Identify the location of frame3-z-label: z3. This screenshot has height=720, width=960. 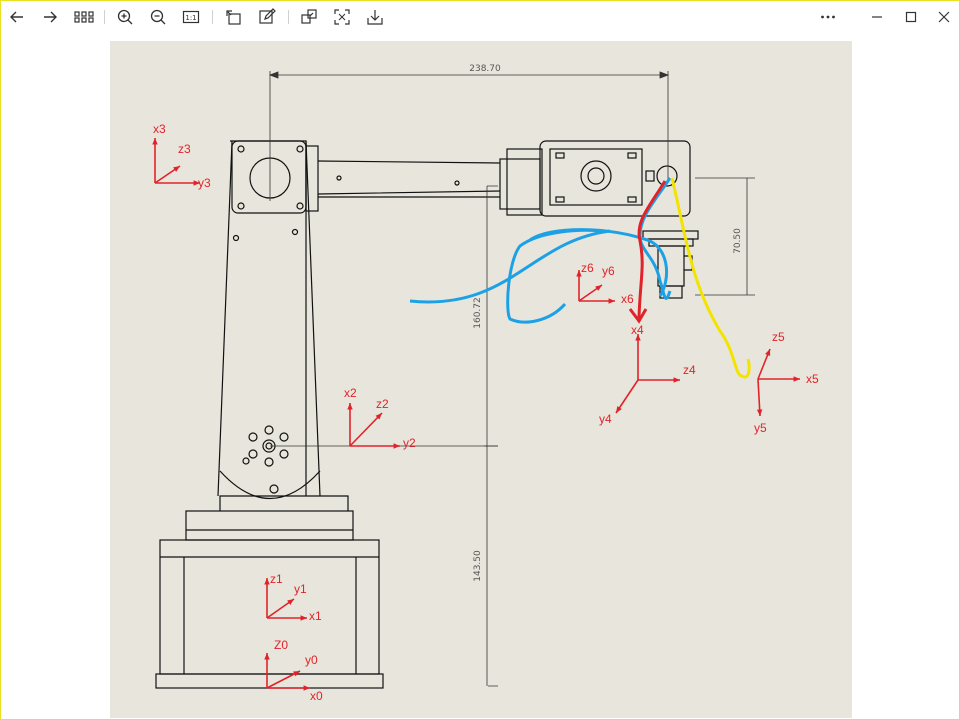
(184, 149).